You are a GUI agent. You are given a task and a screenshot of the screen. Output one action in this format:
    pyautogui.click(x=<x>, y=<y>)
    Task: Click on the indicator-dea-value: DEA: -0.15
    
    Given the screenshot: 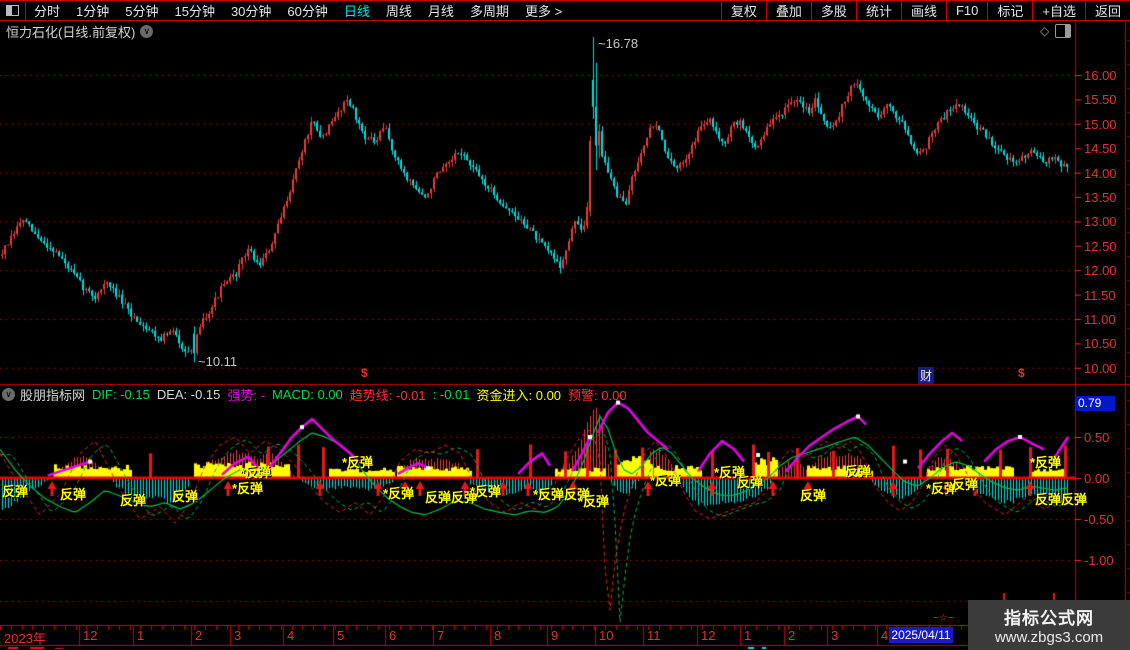 What is the action you would take?
    pyautogui.click(x=188, y=394)
    